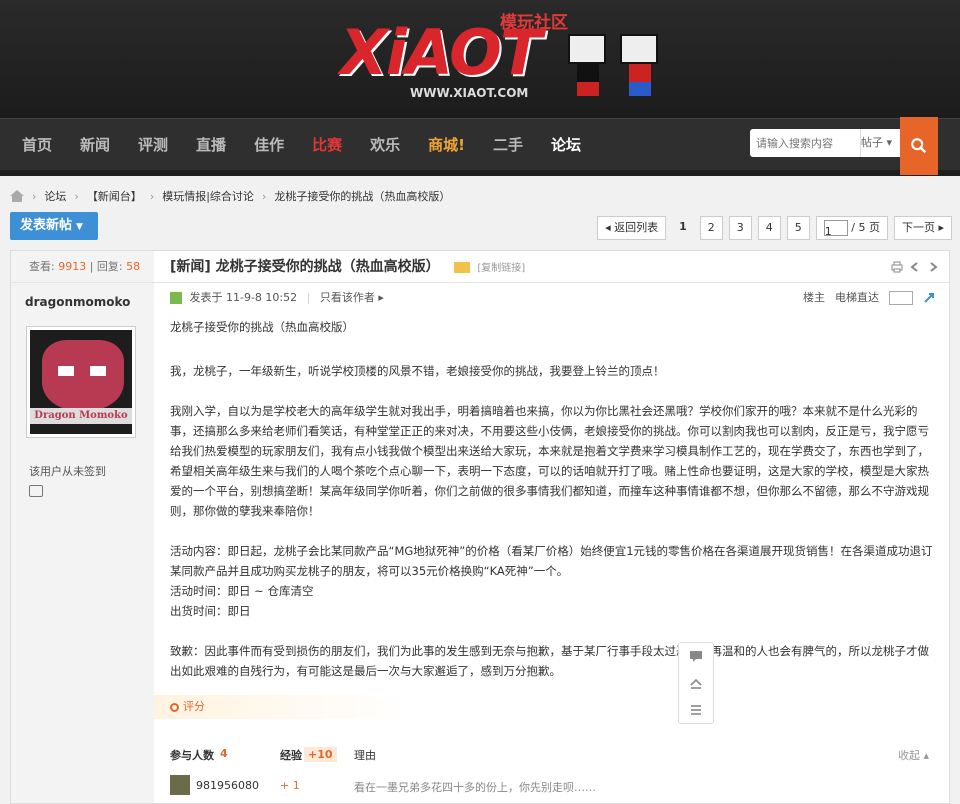  I want to click on nav-fun: 欢乐, so click(385, 145).